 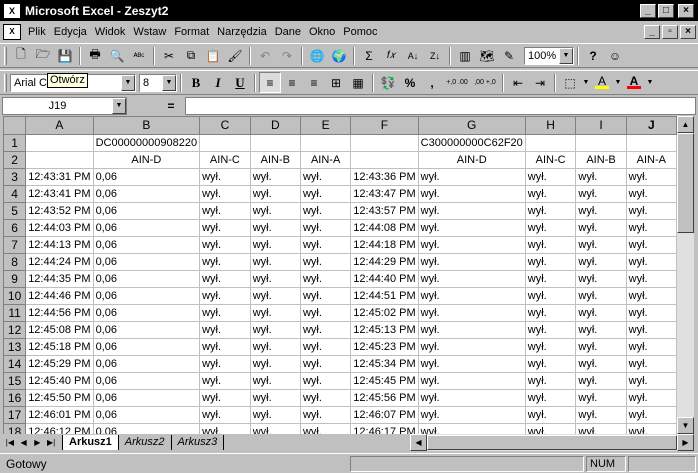 What do you see at coordinates (472, 177) in the screenshot?
I see `cell-g3: wył.` at bounding box center [472, 177].